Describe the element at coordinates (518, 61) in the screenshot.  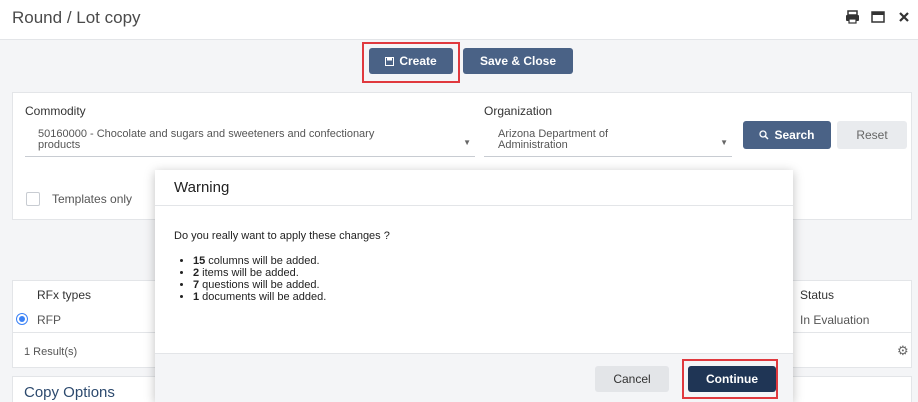
I see `save-close-button: Save & Close` at that location.